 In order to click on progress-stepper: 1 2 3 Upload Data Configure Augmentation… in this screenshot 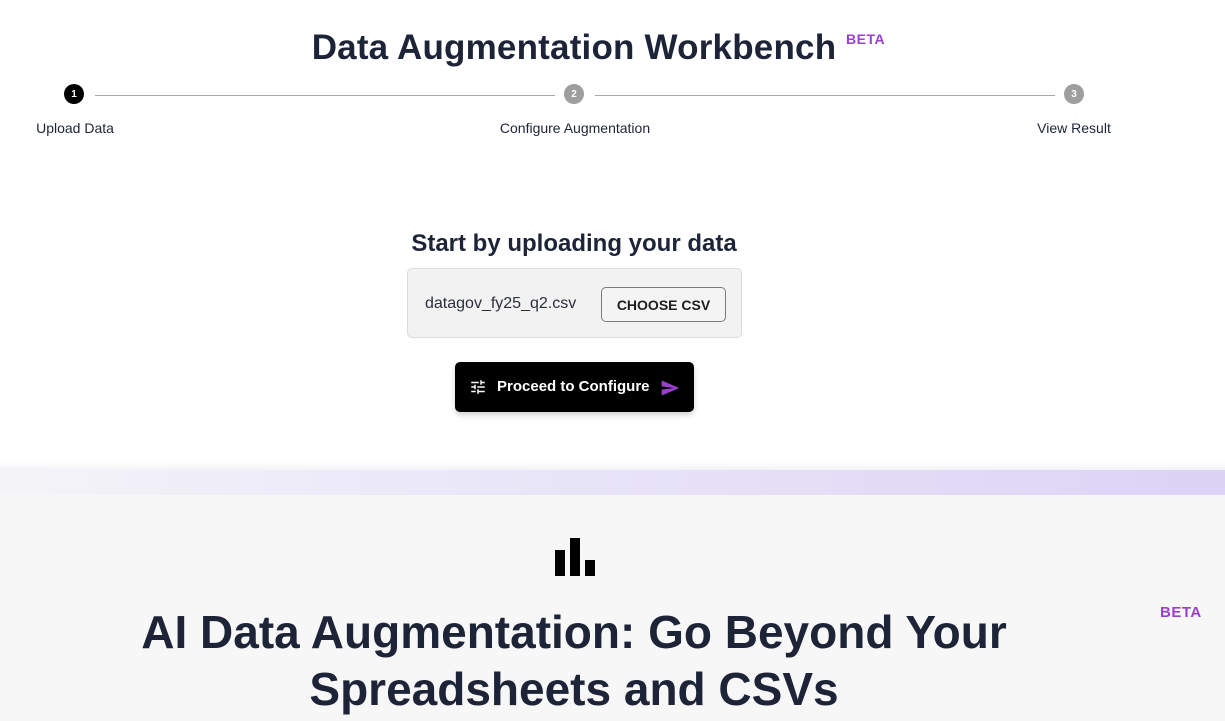, I will do `click(612, 112)`.